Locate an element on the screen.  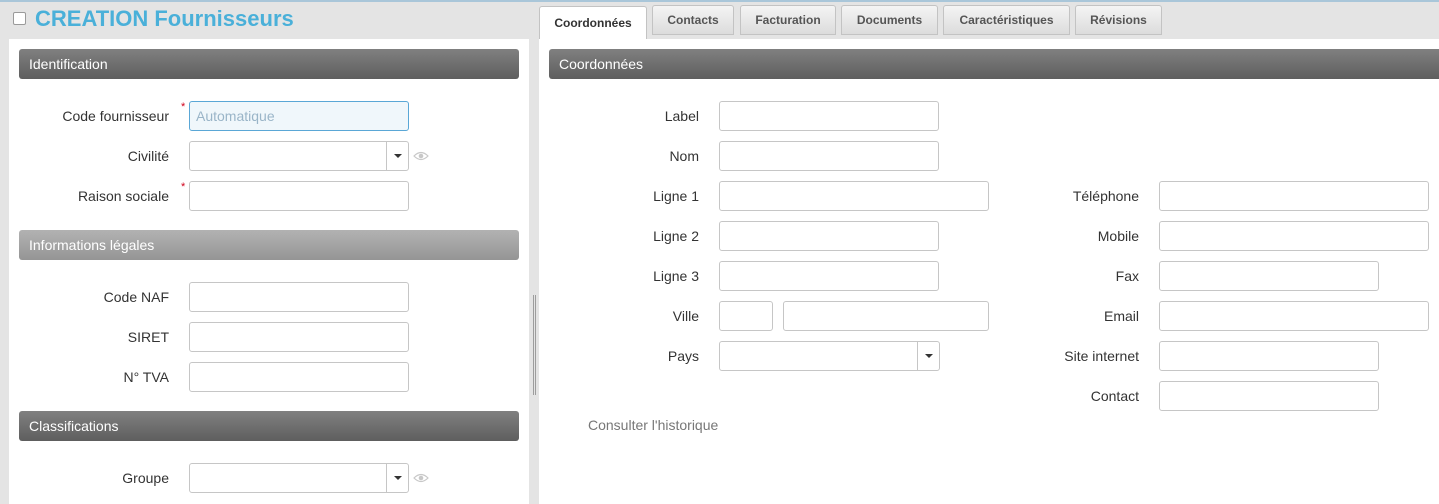
label-input is located at coordinates (829, 116).